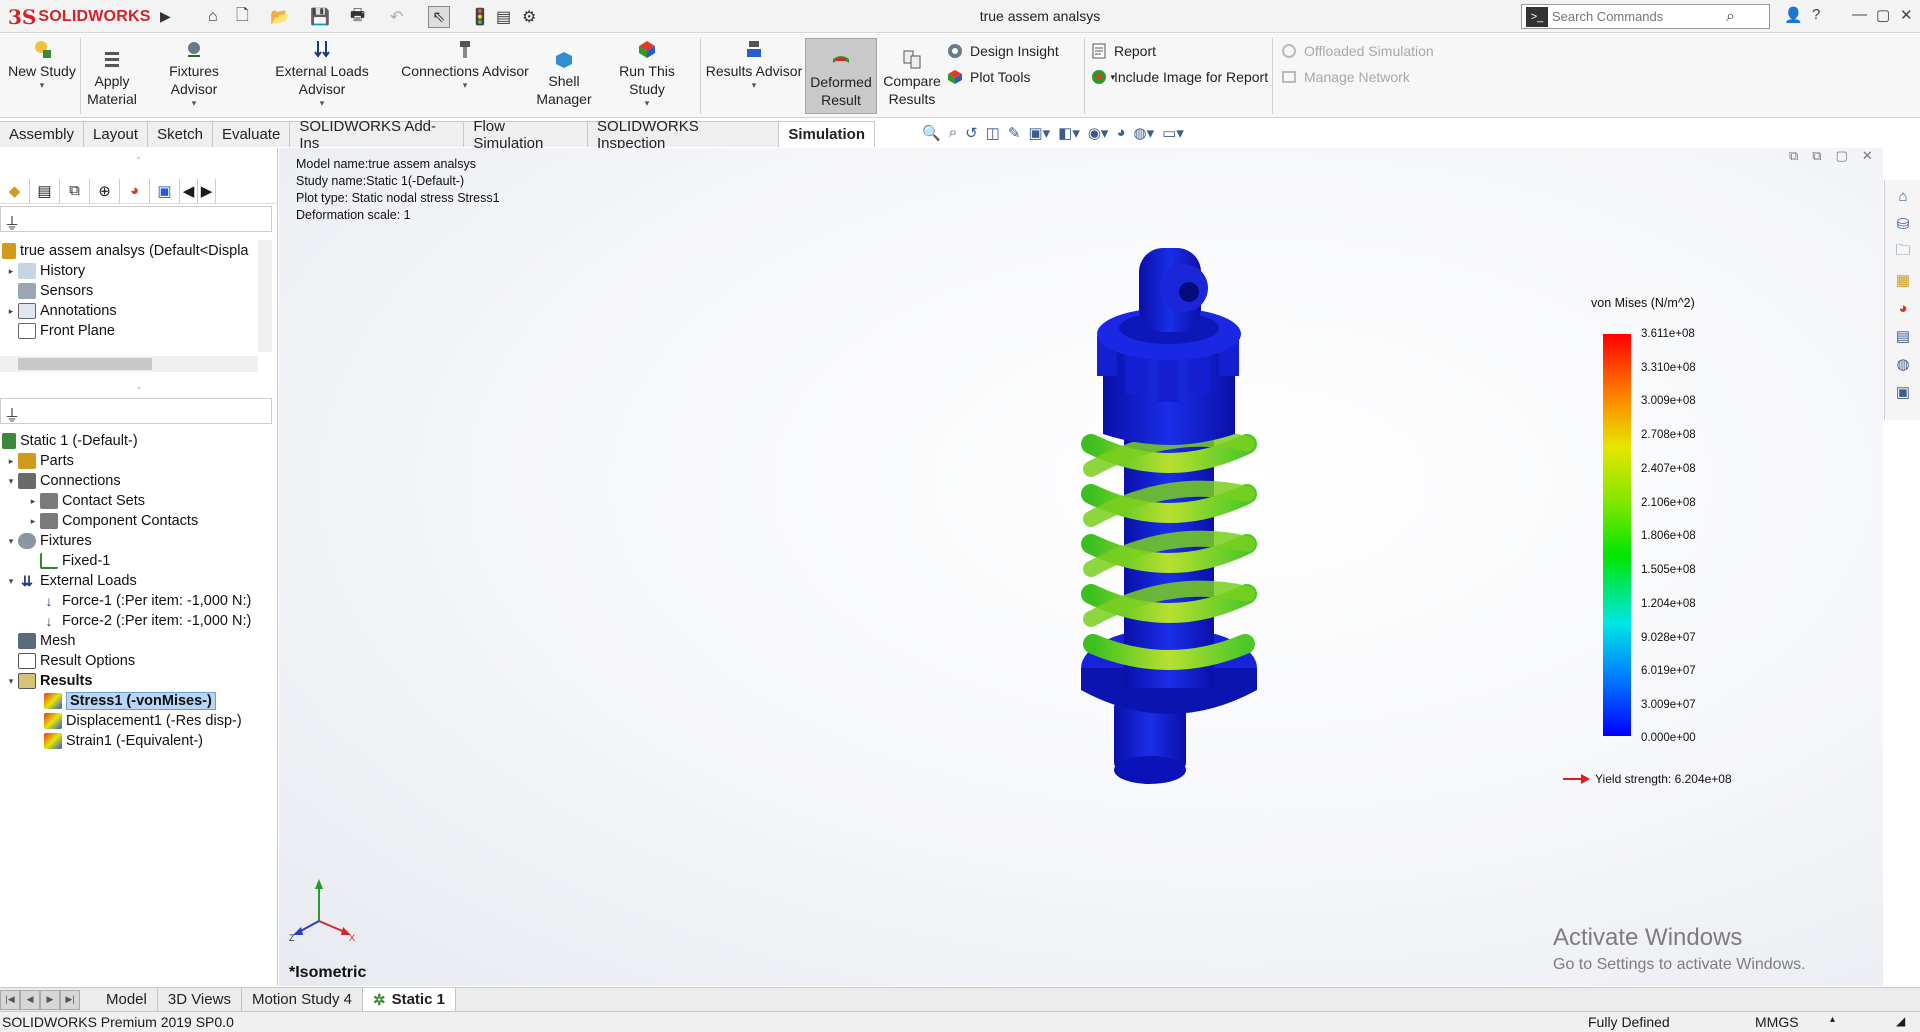 This screenshot has height=1032, width=1920. I want to click on connections-advisor-button: Connections Advisor ▾, so click(465, 64).